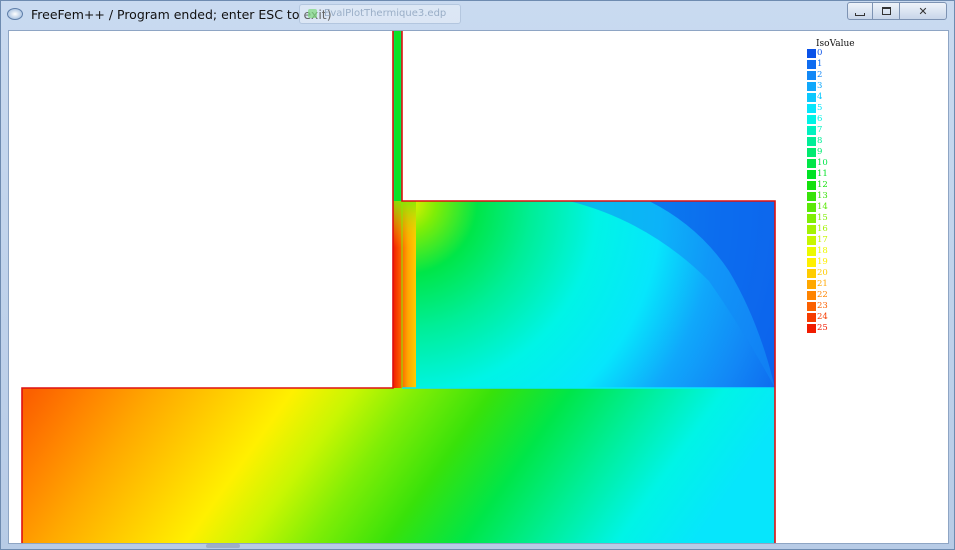 The image size is (955, 550). What do you see at coordinates (820, 130) in the screenshot?
I see `legend-label: 7` at bounding box center [820, 130].